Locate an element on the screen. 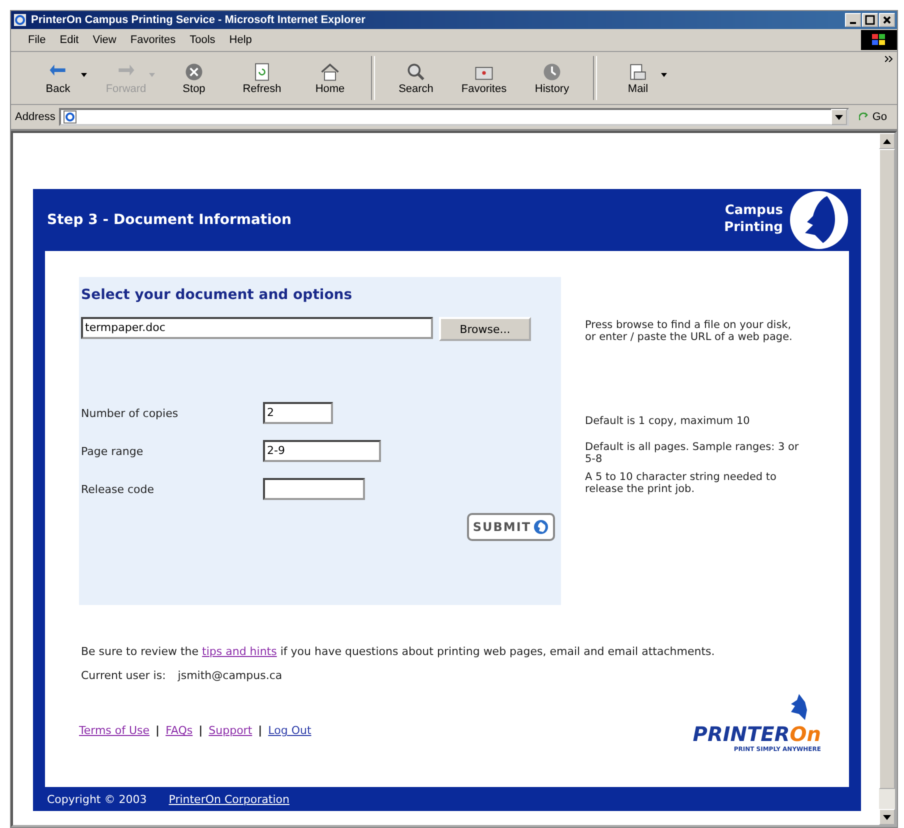 The width and height of the screenshot is (904, 828). menu-item: File is located at coordinates (37, 40).